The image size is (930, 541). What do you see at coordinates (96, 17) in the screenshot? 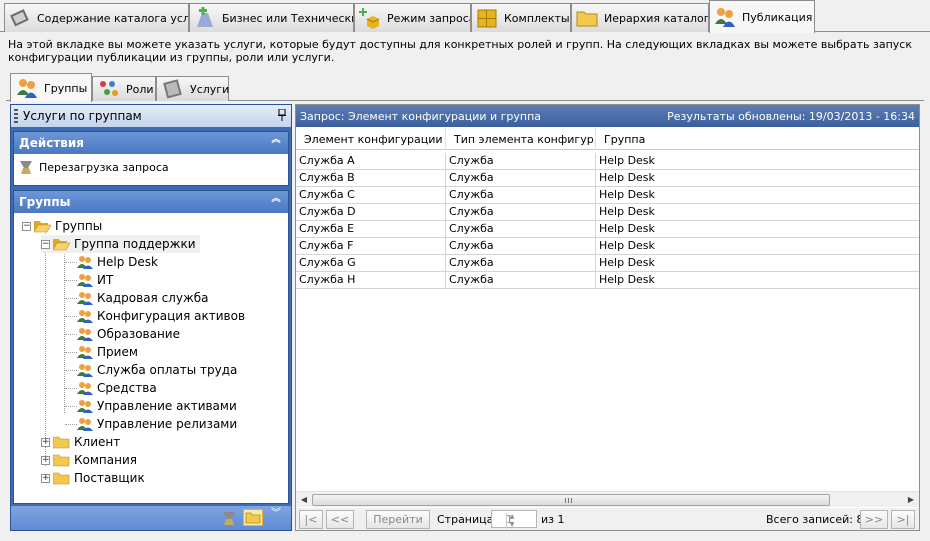
I see `tab-catalog-content: Содержание каталога услуг` at bounding box center [96, 17].